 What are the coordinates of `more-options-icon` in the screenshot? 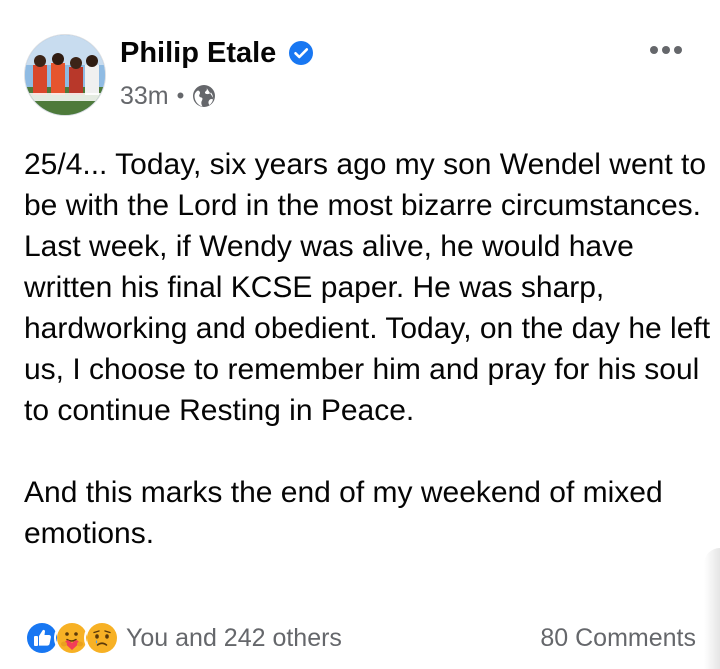 It's located at (666, 50).